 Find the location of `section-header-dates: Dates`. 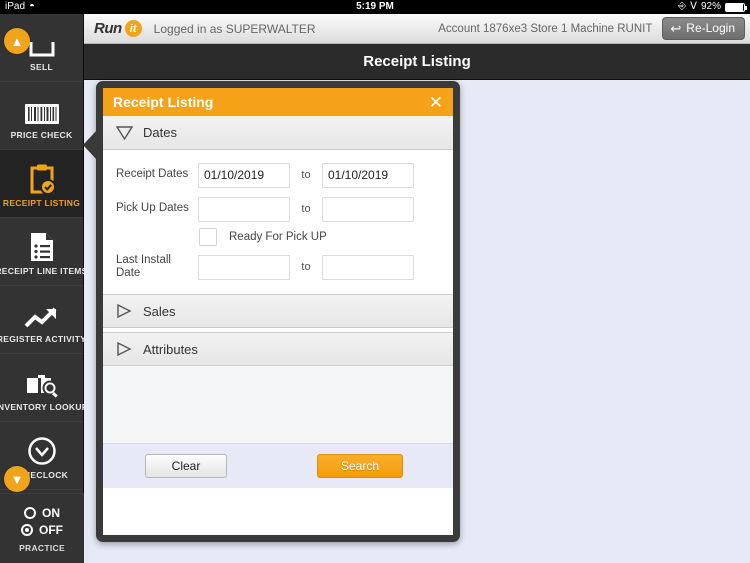

section-header-dates: Dates is located at coordinates (278, 133).